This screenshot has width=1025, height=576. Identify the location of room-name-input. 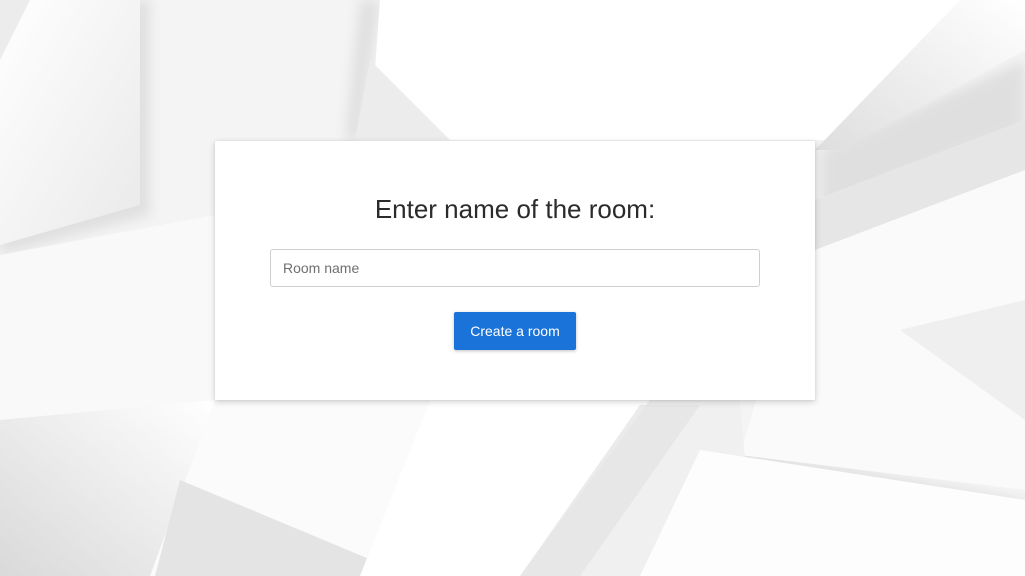
(515, 268).